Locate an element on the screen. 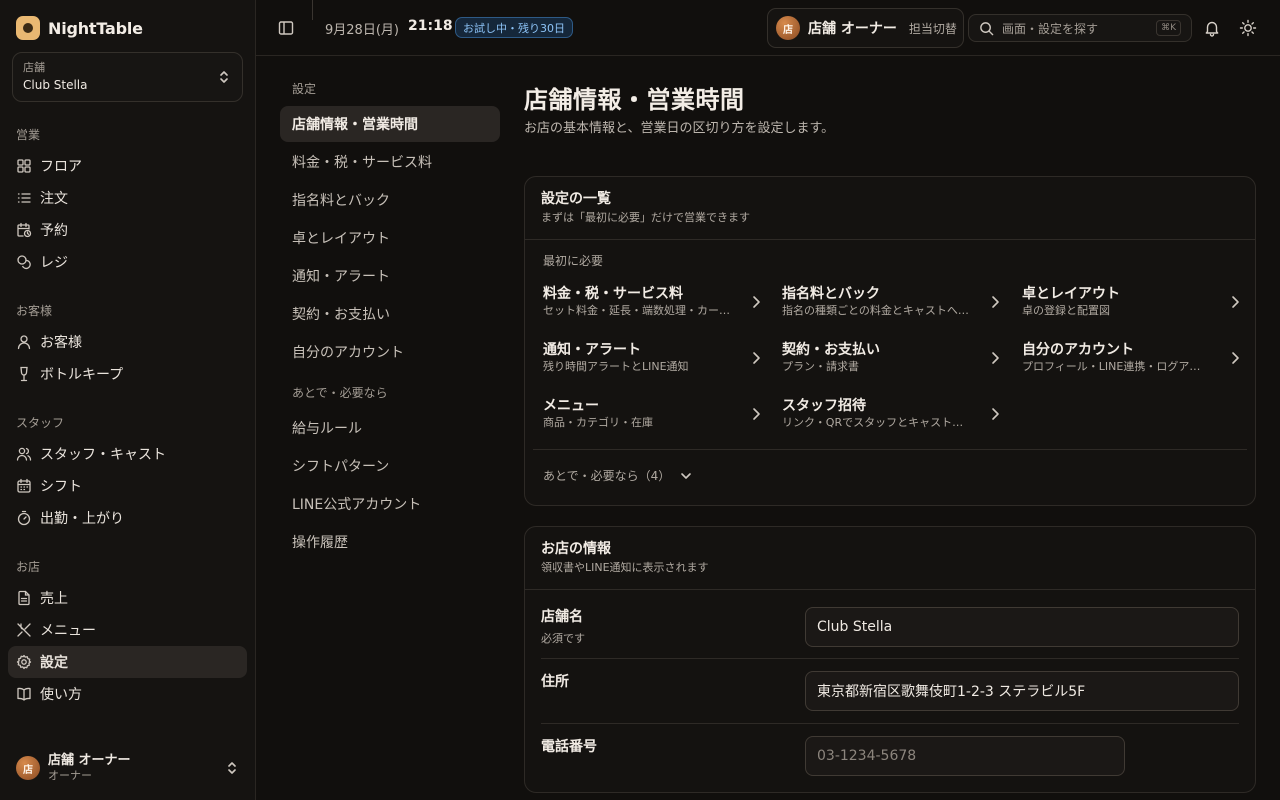  subnav-item-store-info: 店舗情報・営業時間 is located at coordinates (390, 124).